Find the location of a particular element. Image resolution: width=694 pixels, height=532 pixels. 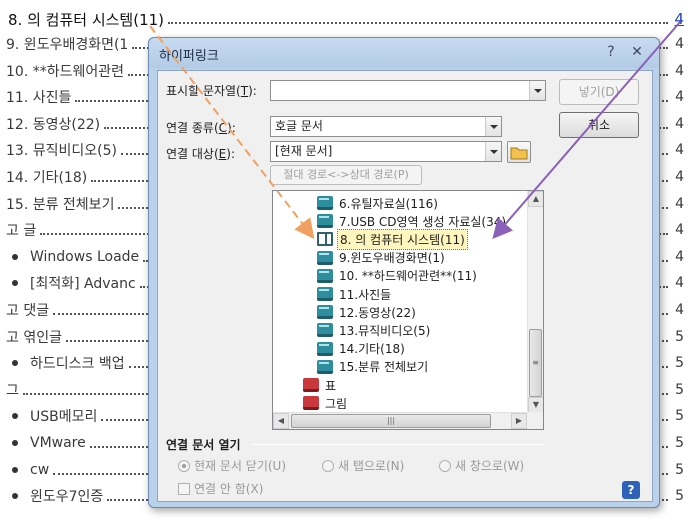

tree-item: 표 is located at coordinates (320, 385).